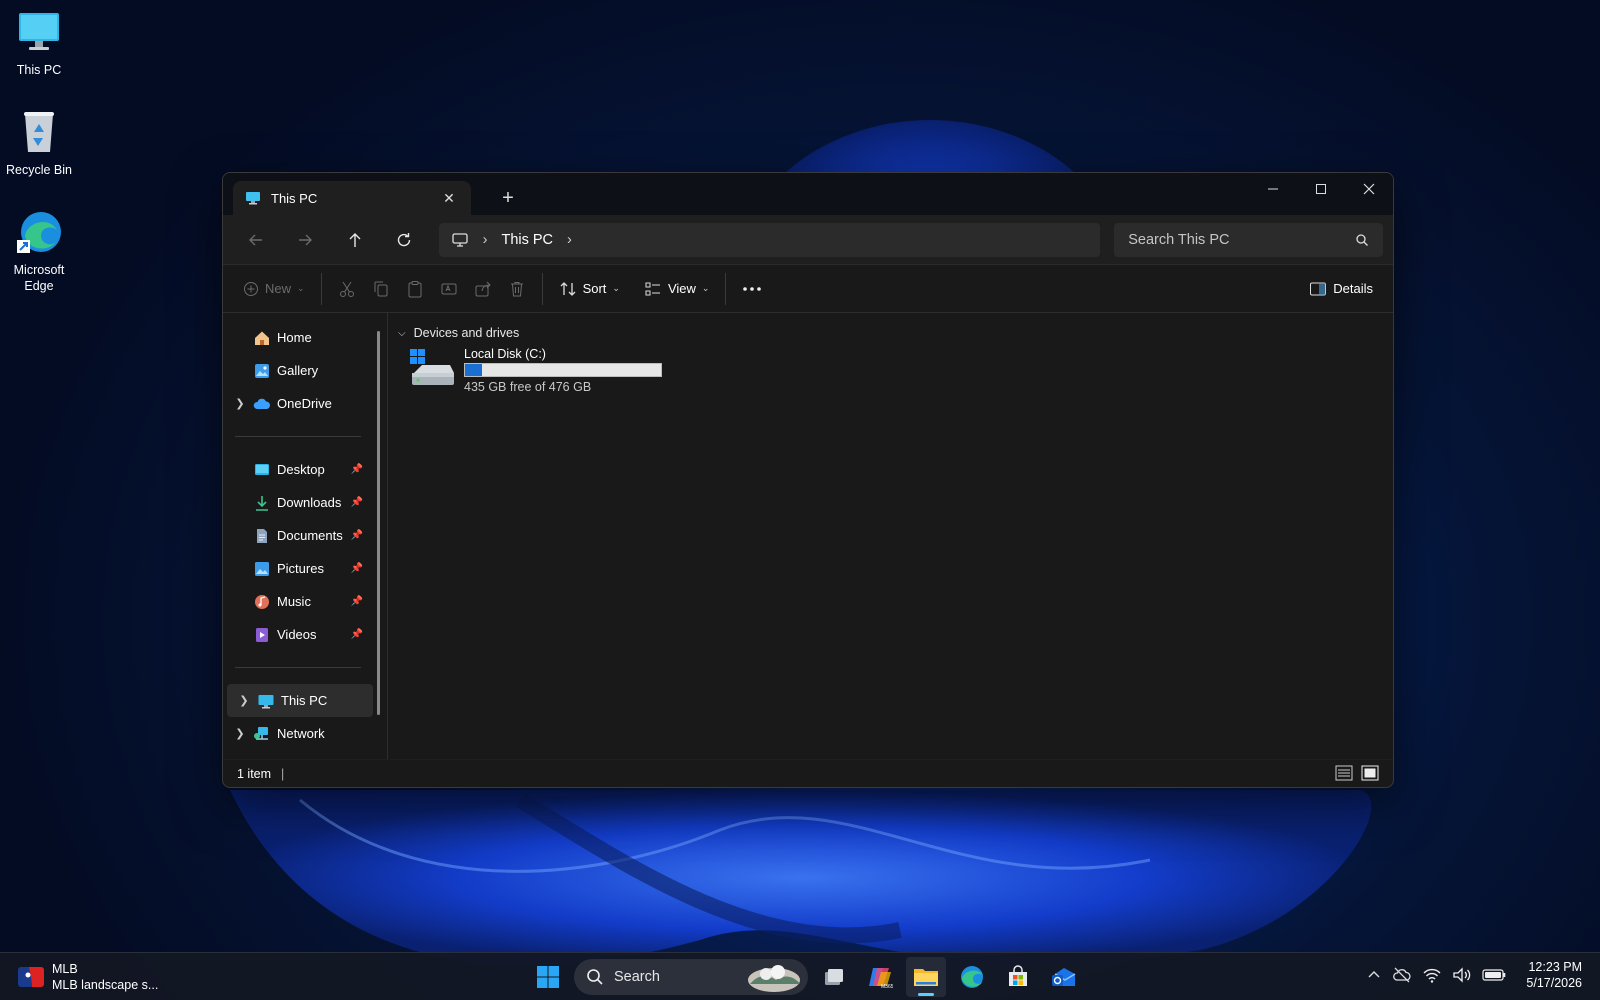 The image size is (1600, 1000). What do you see at coordinates (296, 370) in the screenshot?
I see `sidebar-item-gallery: Gallery` at bounding box center [296, 370].